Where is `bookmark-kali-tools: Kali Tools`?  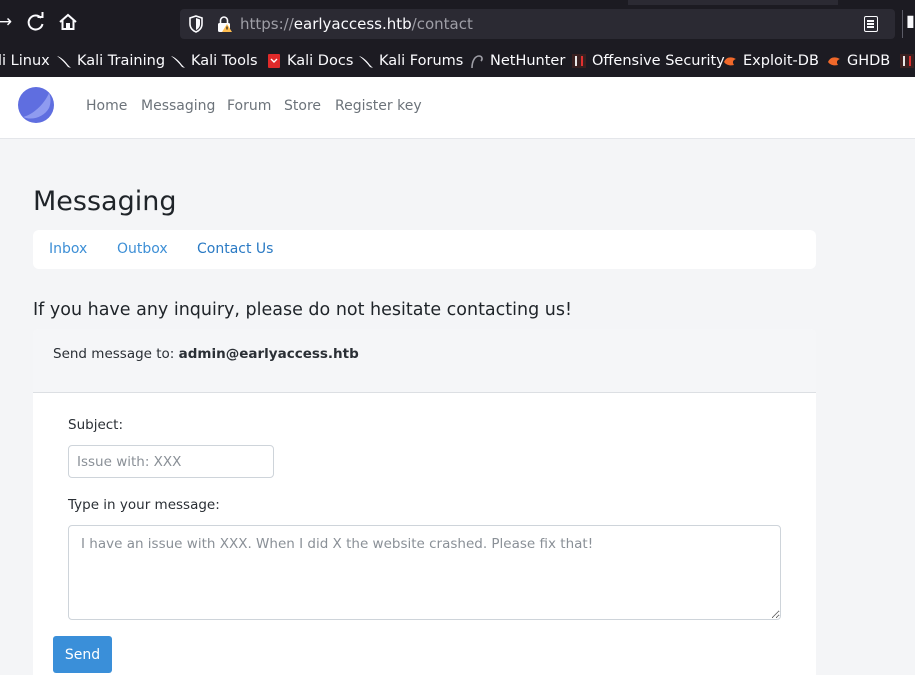
bookmark-kali-tools: Kali Tools is located at coordinates (214, 61).